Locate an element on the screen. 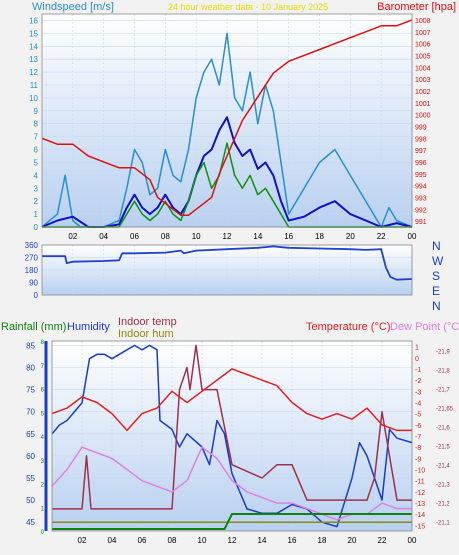 The height and width of the screenshot is (555, 459). indoor-tick-label: -21,7 is located at coordinates (443, 391).